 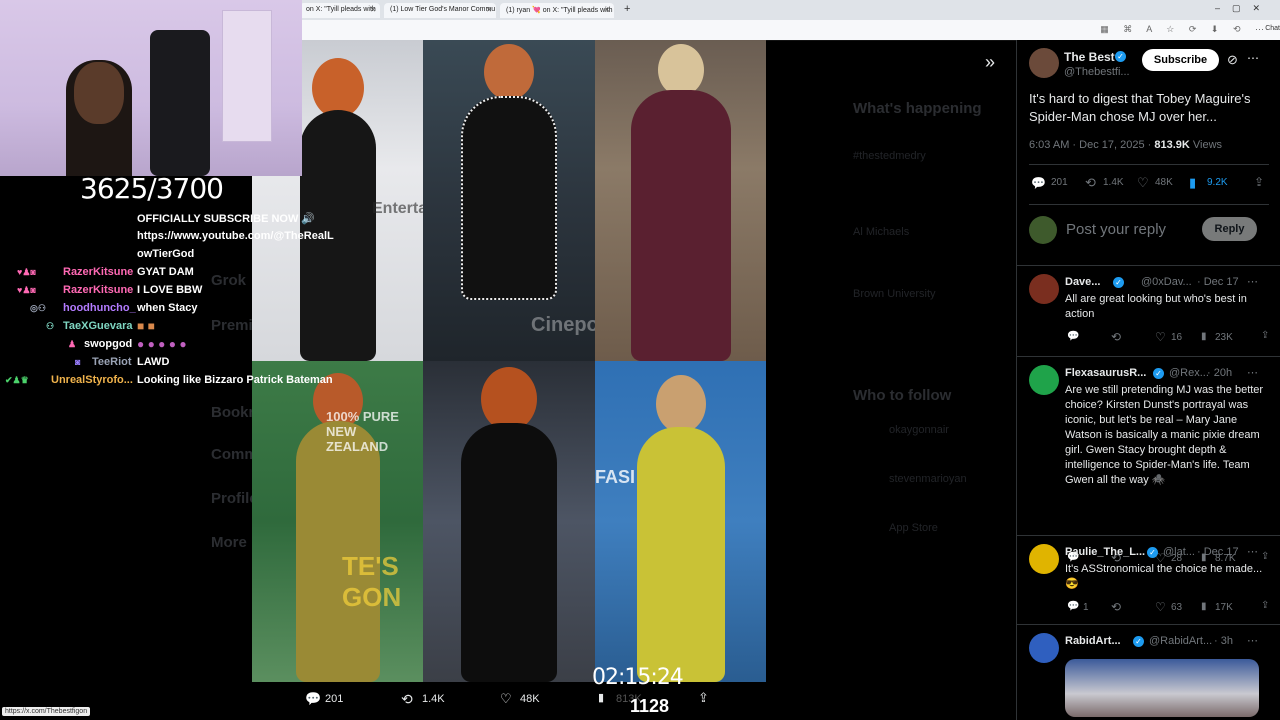 I want to click on whats-happening-heading: What's happening, so click(x=917, y=108).